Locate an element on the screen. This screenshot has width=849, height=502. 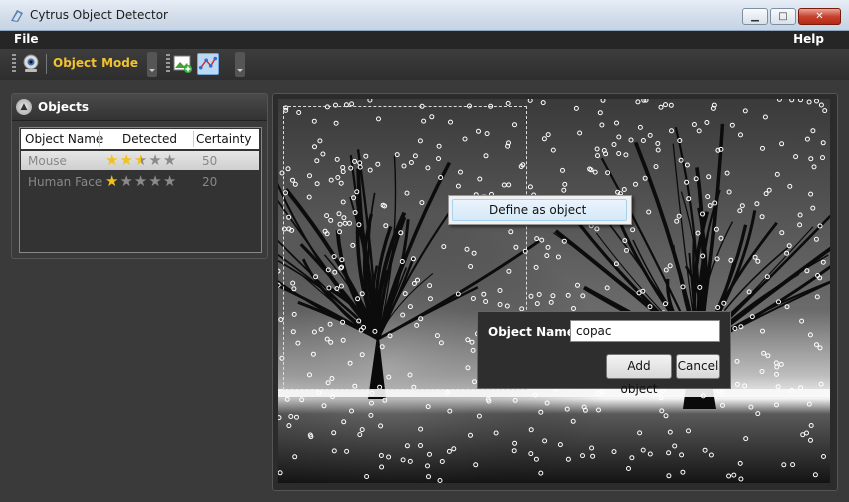
column-header-detected: Detected is located at coordinates (149, 139).